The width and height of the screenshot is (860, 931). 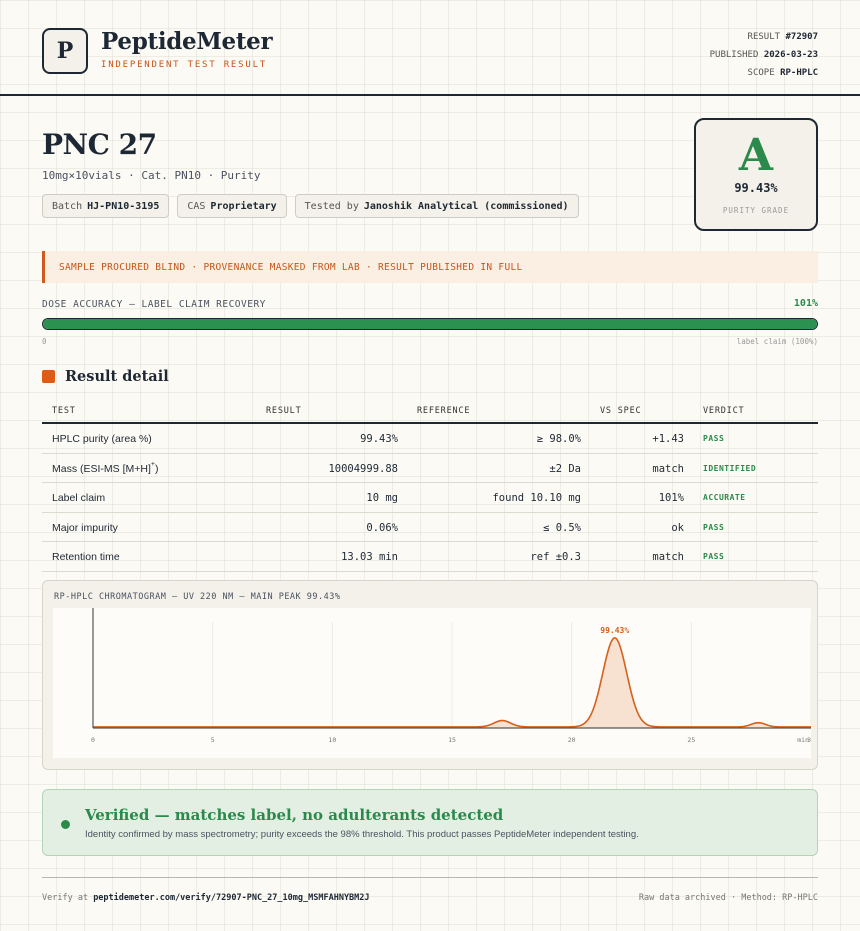 I want to click on meta-published: PUBLISHED 2026-03-23, so click(x=763, y=55).